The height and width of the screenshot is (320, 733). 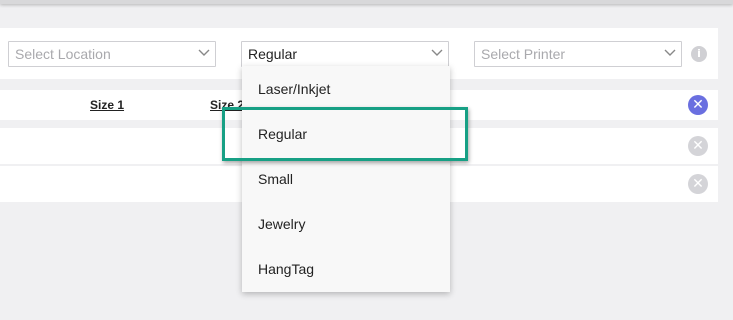 I want to click on column-size-1: Size 1, so click(x=107, y=105).